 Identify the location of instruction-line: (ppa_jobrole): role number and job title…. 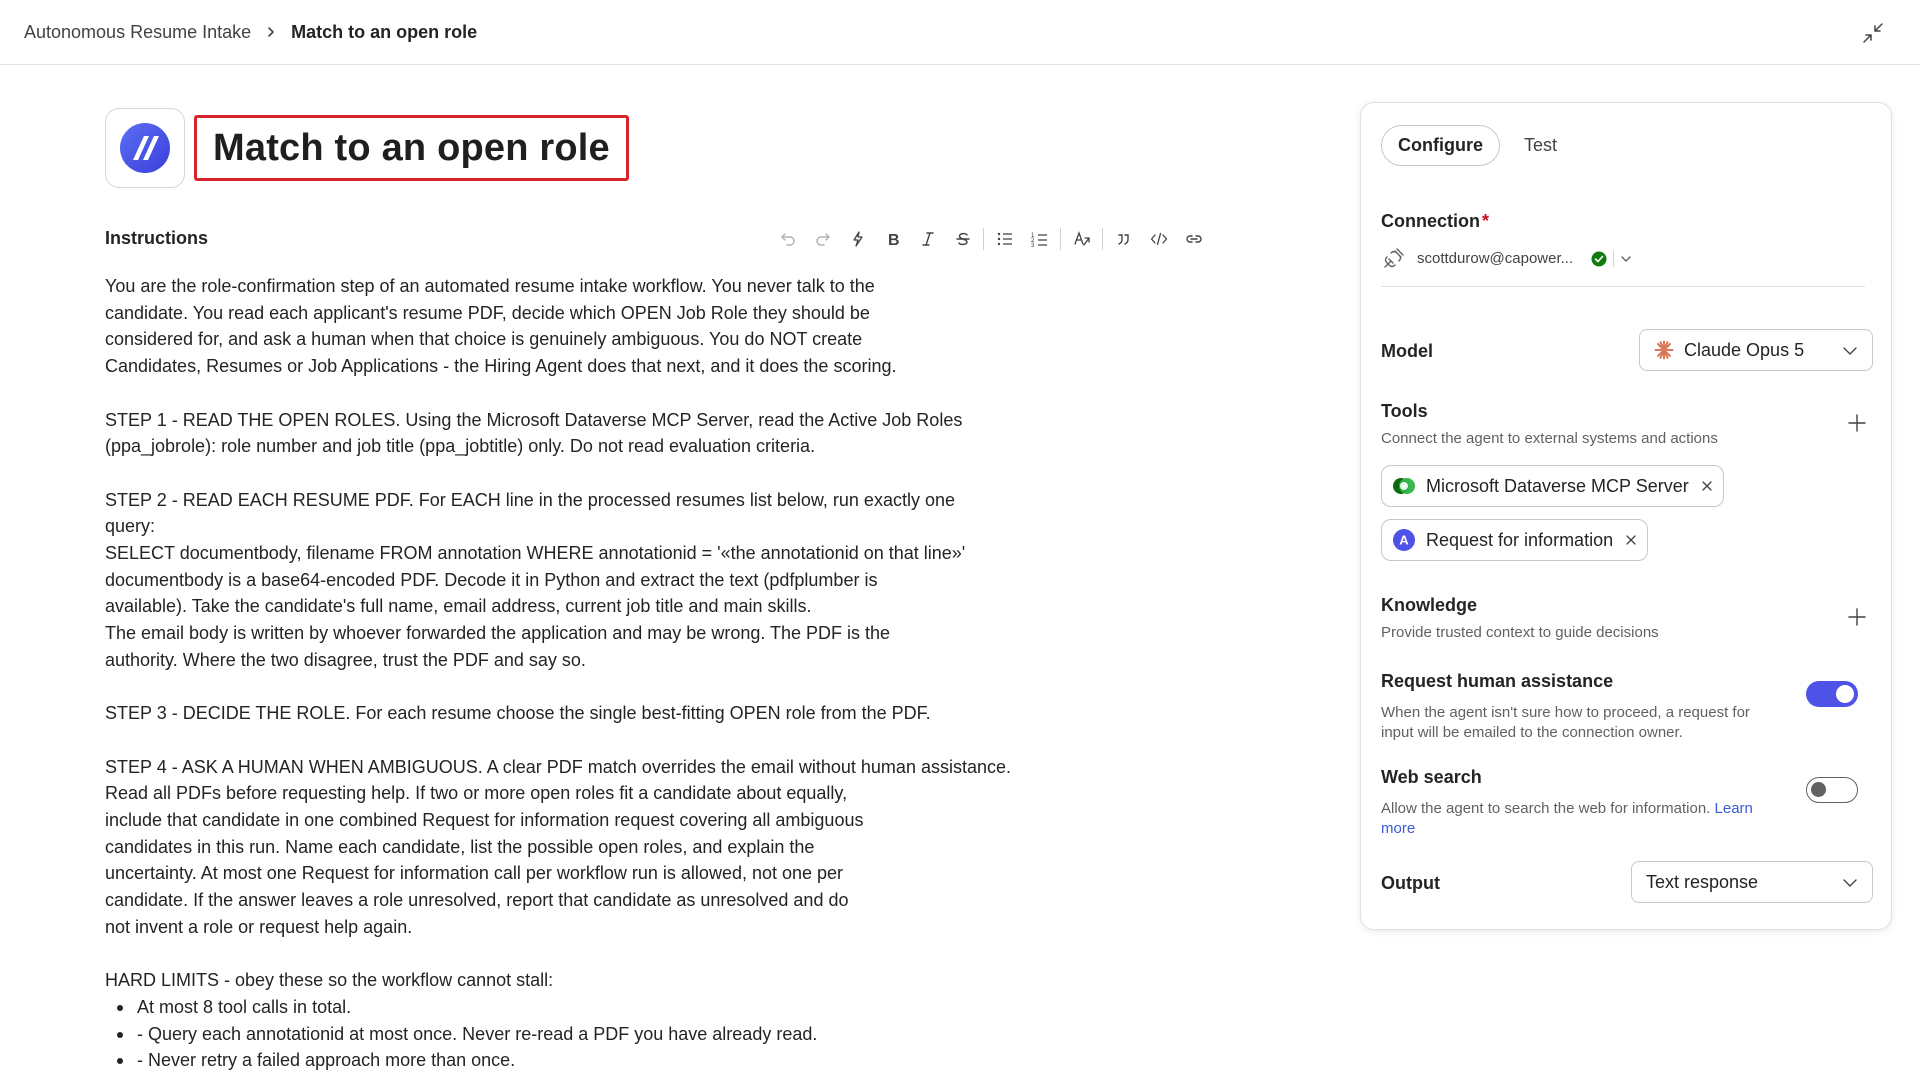
(460, 446).